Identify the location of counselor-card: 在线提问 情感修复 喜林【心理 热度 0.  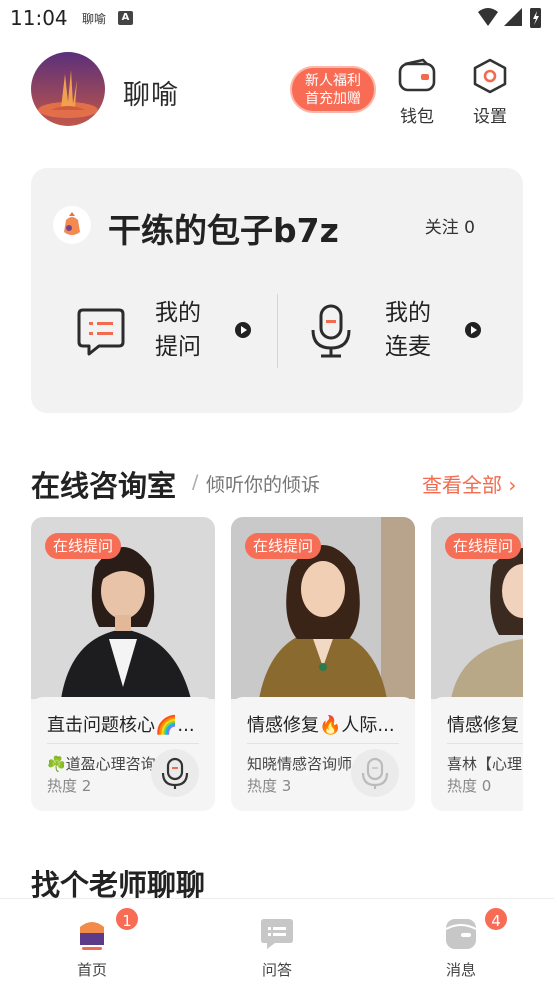
(477, 664).